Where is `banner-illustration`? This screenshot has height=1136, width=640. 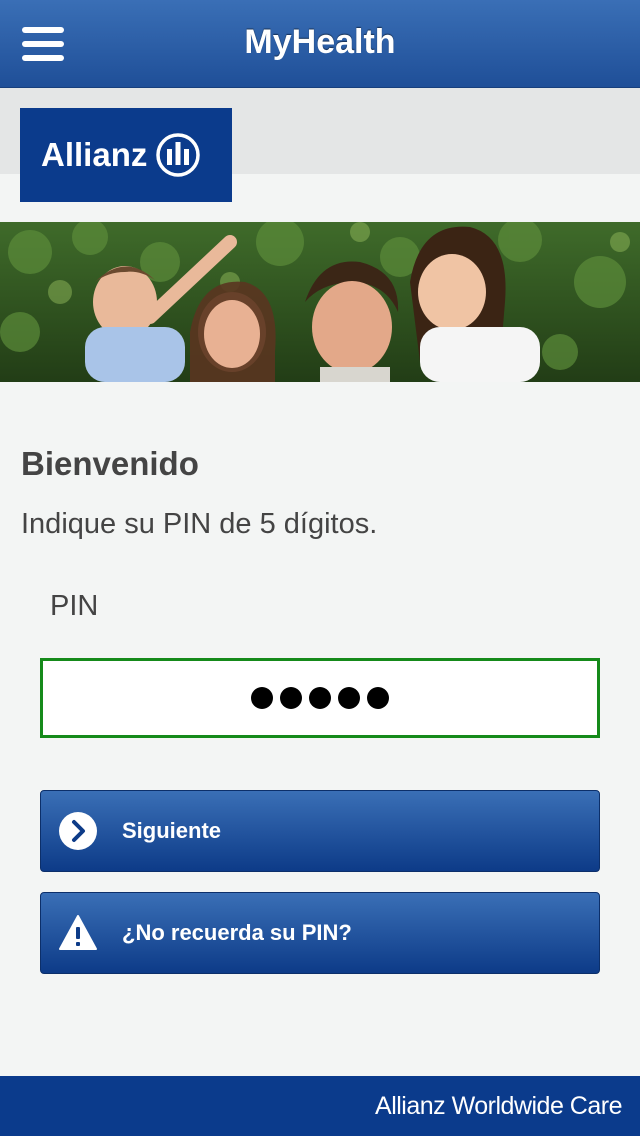
banner-illustration is located at coordinates (320, 302).